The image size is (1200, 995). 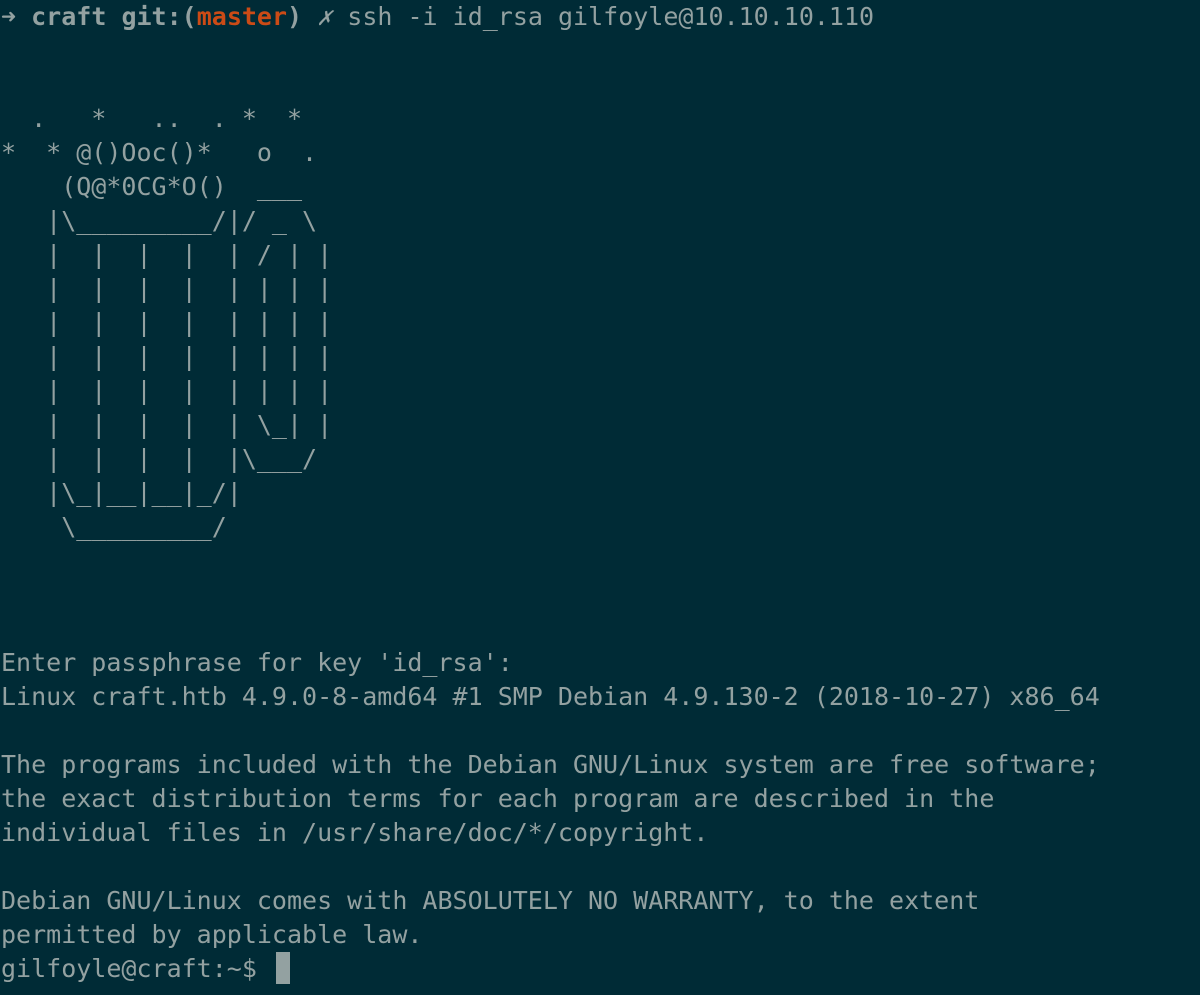 What do you see at coordinates (136, 968) in the screenshot?
I see `shell-prompt: gilfoyle@craft:~$` at bounding box center [136, 968].